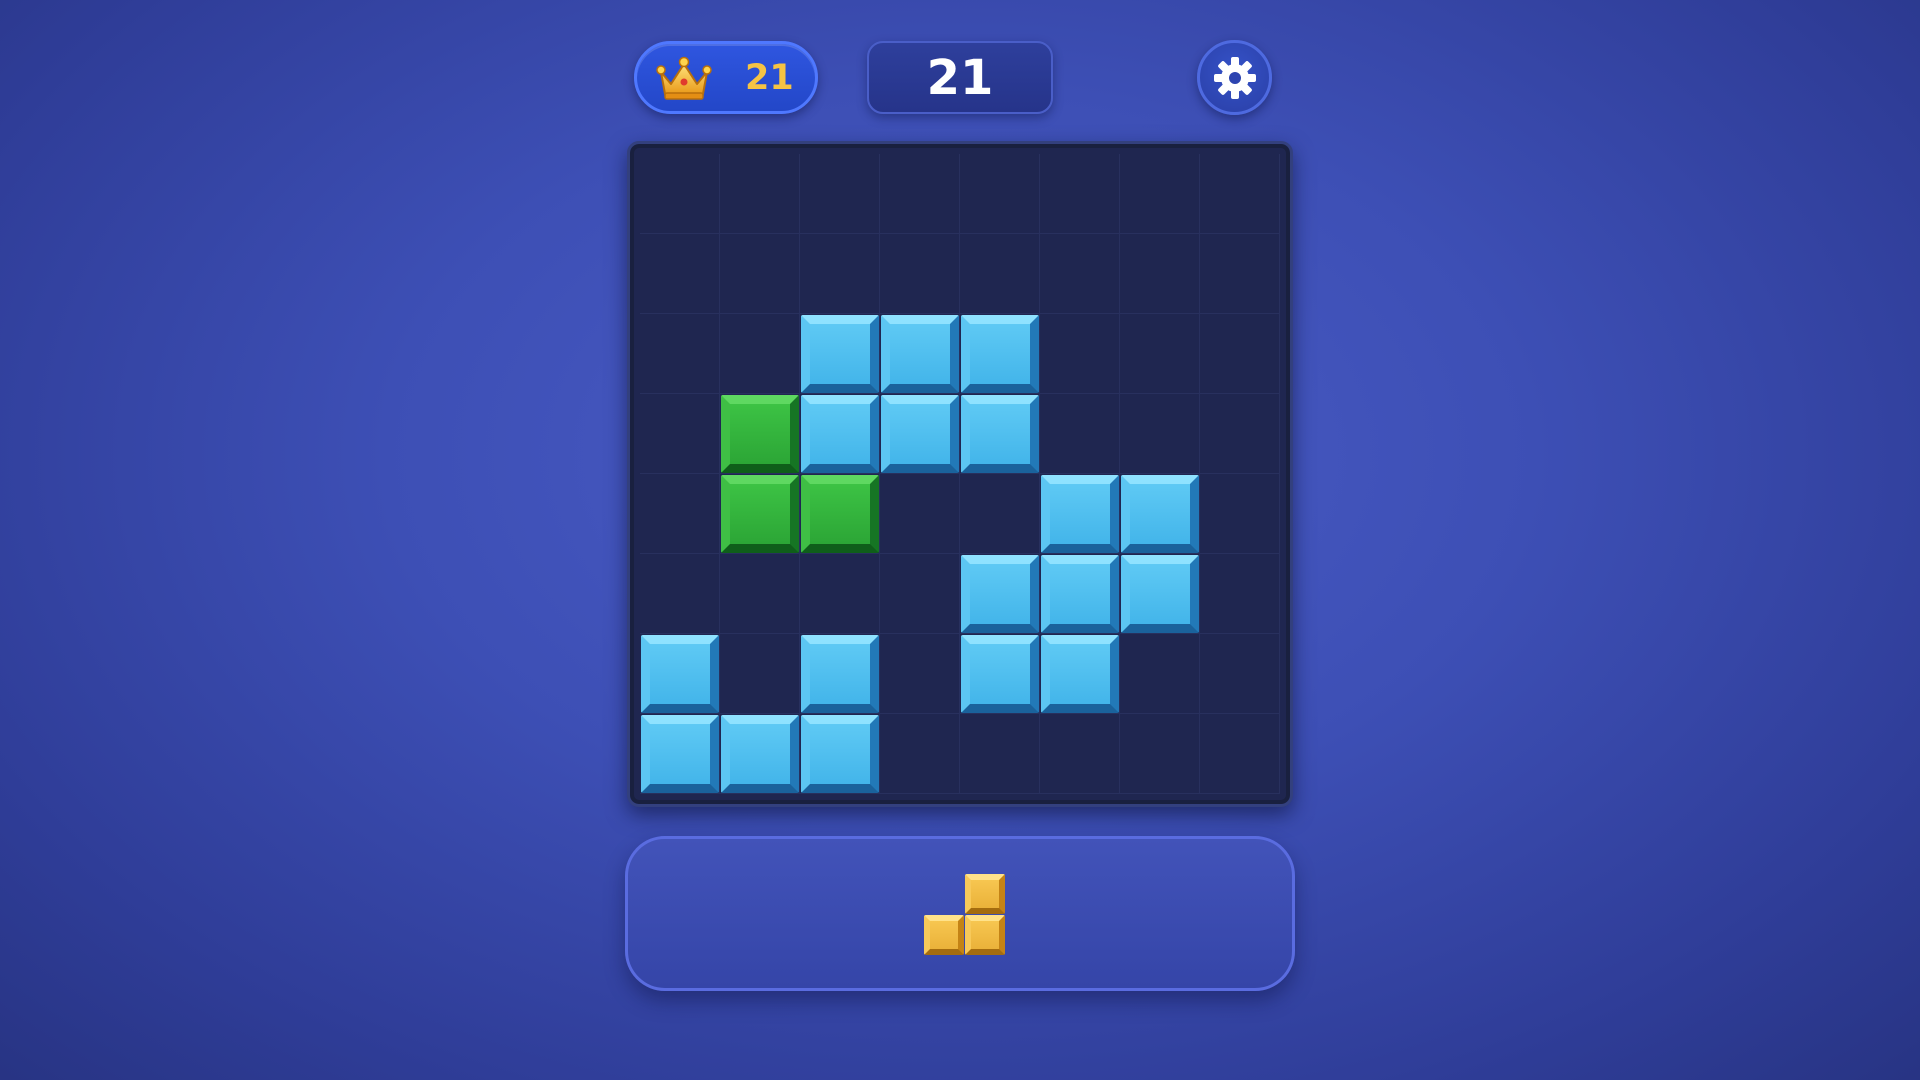 Image resolution: width=1920 pixels, height=1080 pixels. I want to click on settings-button, so click(1234, 77).